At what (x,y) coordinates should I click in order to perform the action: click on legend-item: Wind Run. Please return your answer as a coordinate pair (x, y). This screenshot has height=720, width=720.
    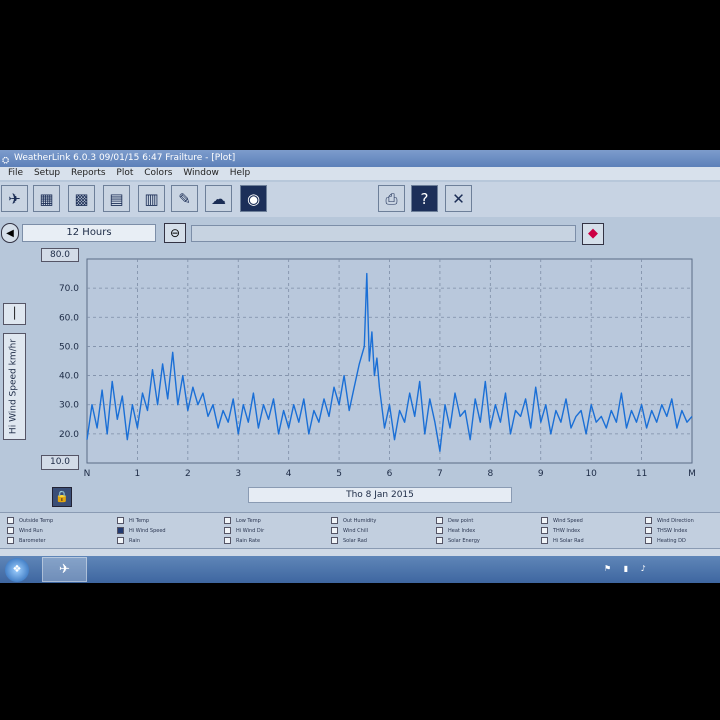
    Looking at the image, I should click on (25, 531).